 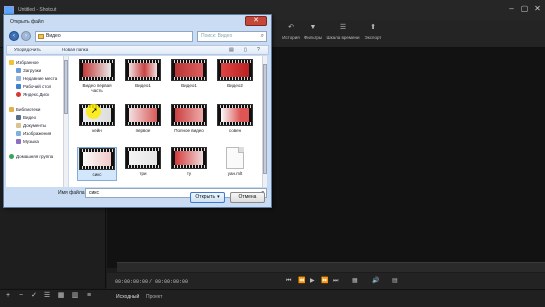 What do you see at coordinates (331, 267) in the screenshot?
I see `scrubber-bar` at bounding box center [331, 267].